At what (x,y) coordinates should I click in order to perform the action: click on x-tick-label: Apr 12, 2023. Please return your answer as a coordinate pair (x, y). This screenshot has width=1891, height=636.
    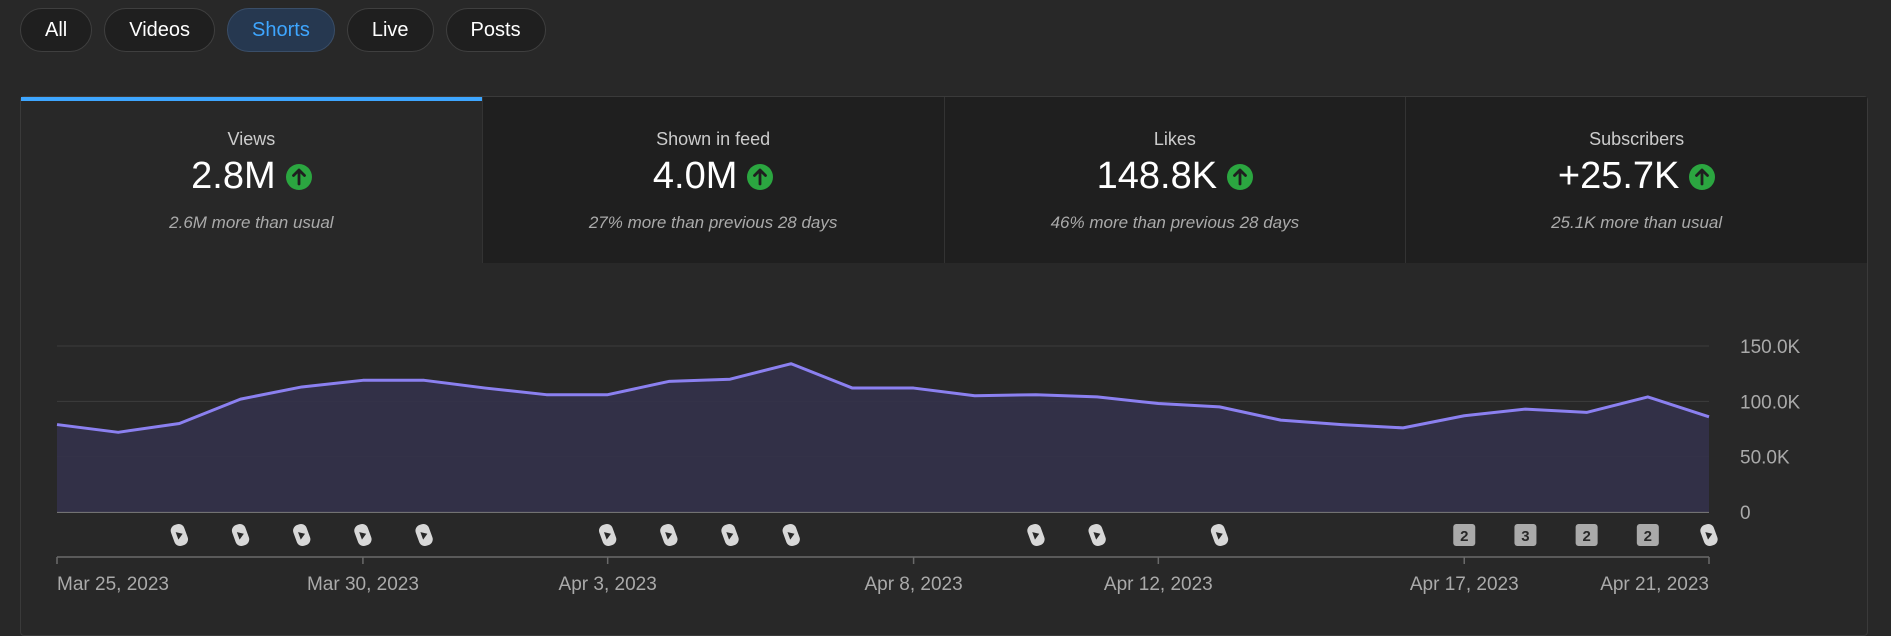
    Looking at the image, I should click on (1158, 584).